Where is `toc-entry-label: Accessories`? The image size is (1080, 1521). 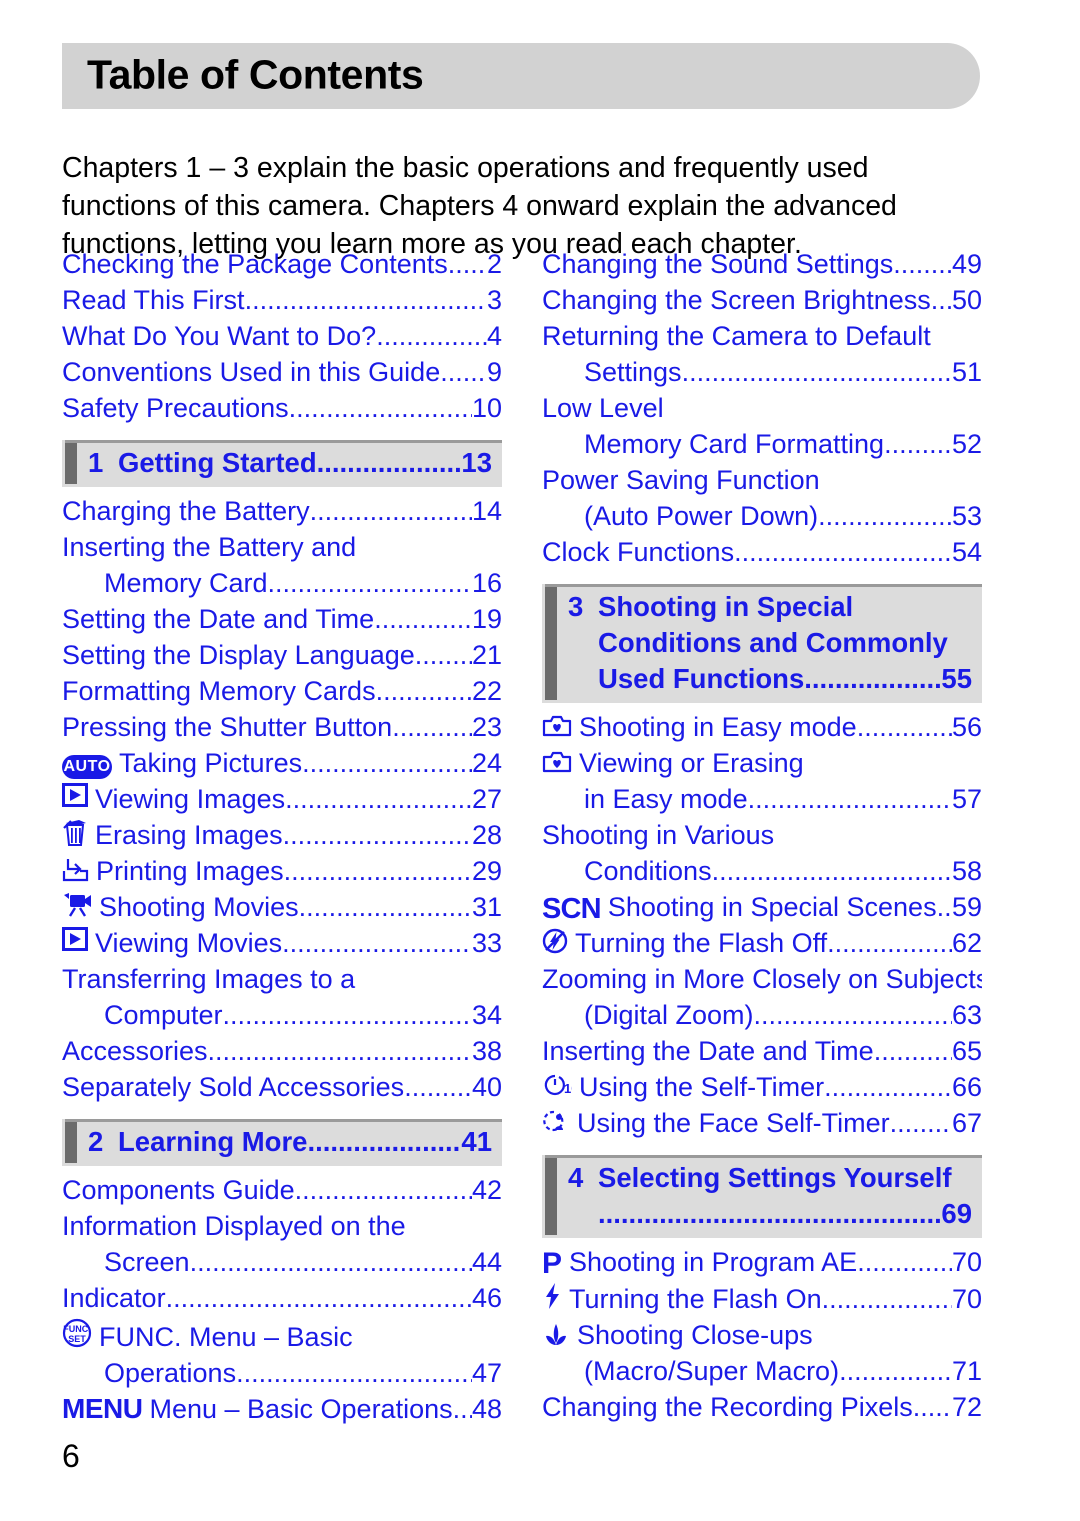 toc-entry-label: Accessories is located at coordinates (135, 1051).